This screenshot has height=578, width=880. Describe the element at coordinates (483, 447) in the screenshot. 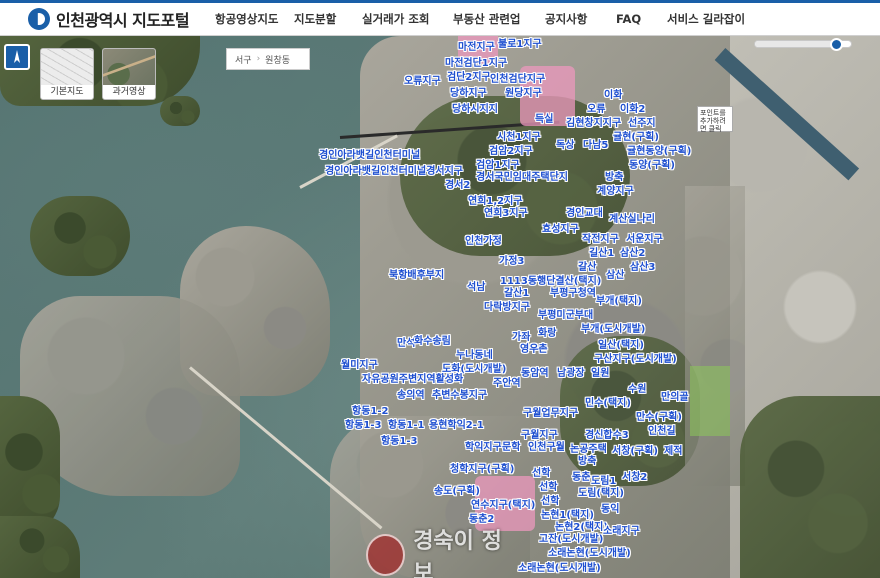

I see `map-label: 학익지구` at that location.